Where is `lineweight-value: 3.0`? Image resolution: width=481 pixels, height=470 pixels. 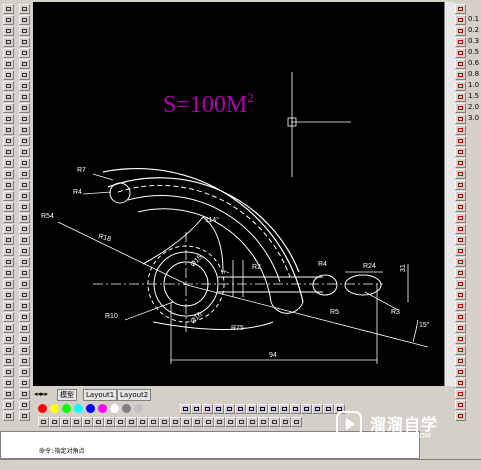 lineweight-value: 3.0 is located at coordinates (474, 118).